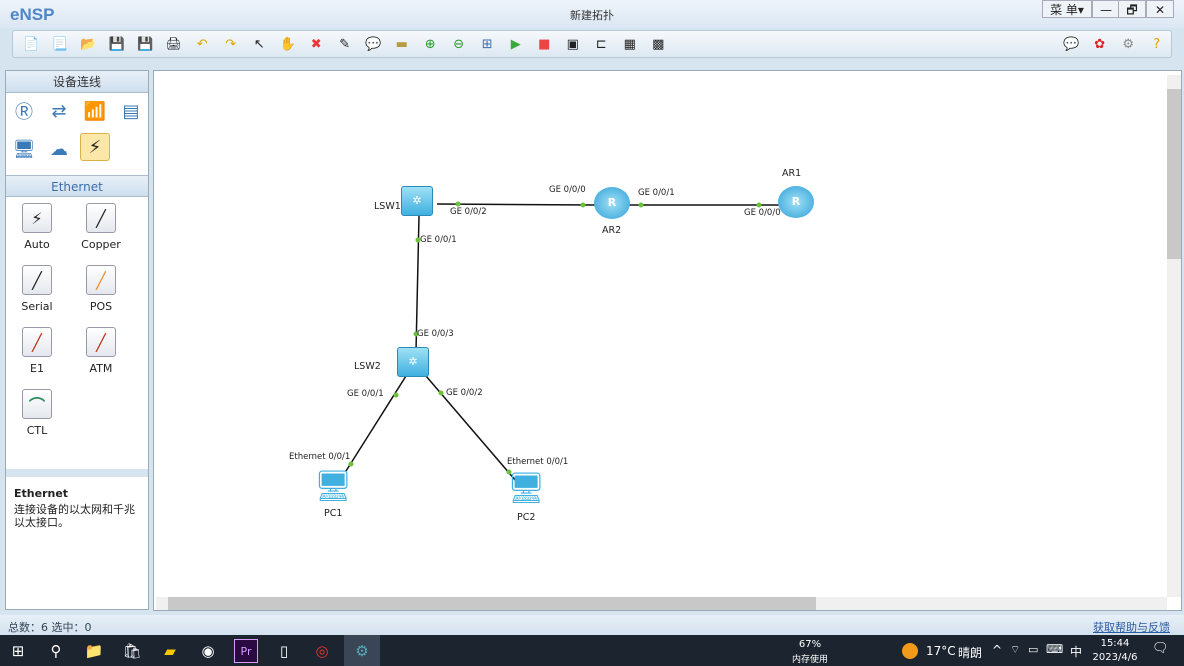 Image resolution: width=1184 pixels, height=666 pixels. I want to click on ensp-taskbar-icon: ⚙, so click(362, 650).